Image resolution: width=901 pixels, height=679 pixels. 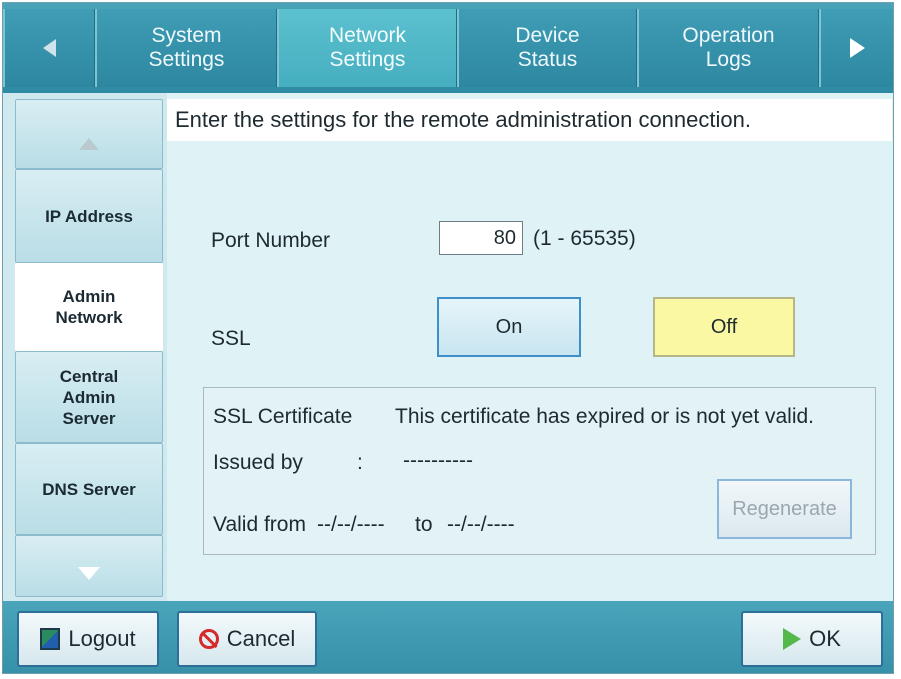 I want to click on tab-system-settings: System Settings, so click(x=186, y=48).